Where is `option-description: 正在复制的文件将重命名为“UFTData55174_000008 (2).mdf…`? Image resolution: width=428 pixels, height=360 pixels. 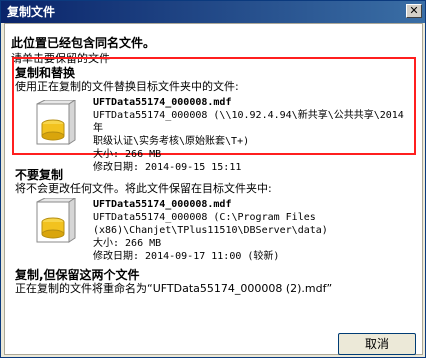
option-description: 正在复制的文件将重命名为“UFTData55174_000008 (2).mdf… is located at coordinates (174, 288).